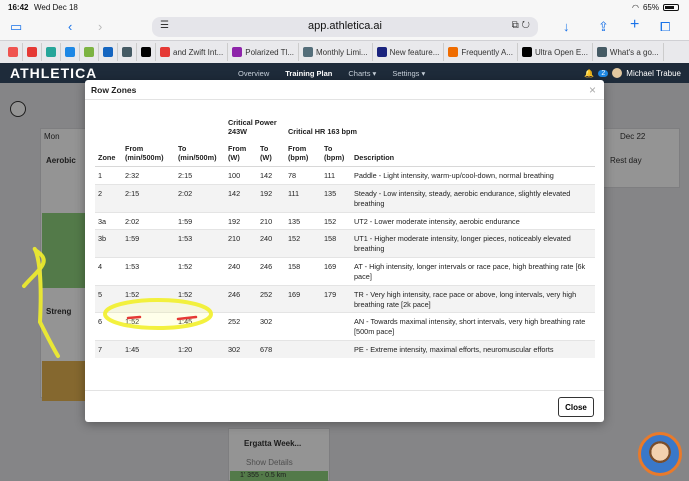 This screenshot has height=481, width=689. What do you see at coordinates (148, 175) in the screenshot?
I see `cell-from-pace: 2:32` at bounding box center [148, 175].